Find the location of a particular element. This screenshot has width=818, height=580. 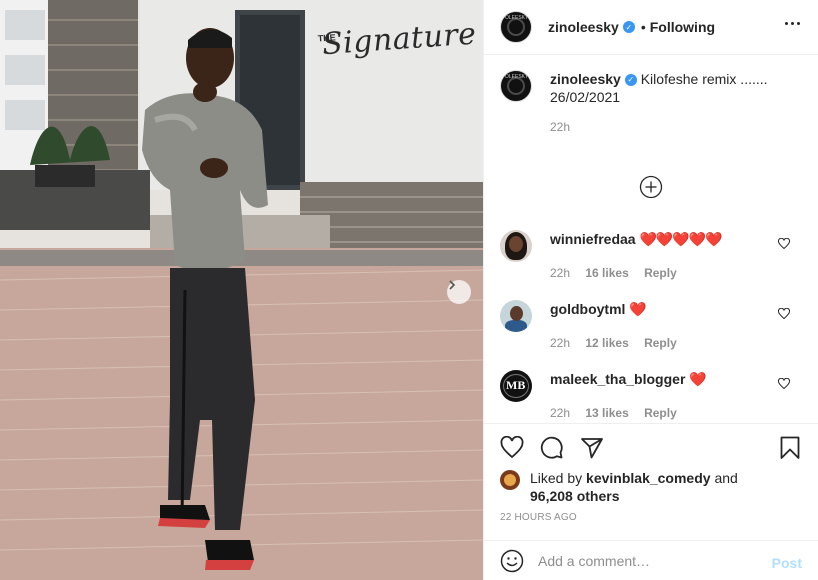

post-action-bar is located at coordinates (651, 443).